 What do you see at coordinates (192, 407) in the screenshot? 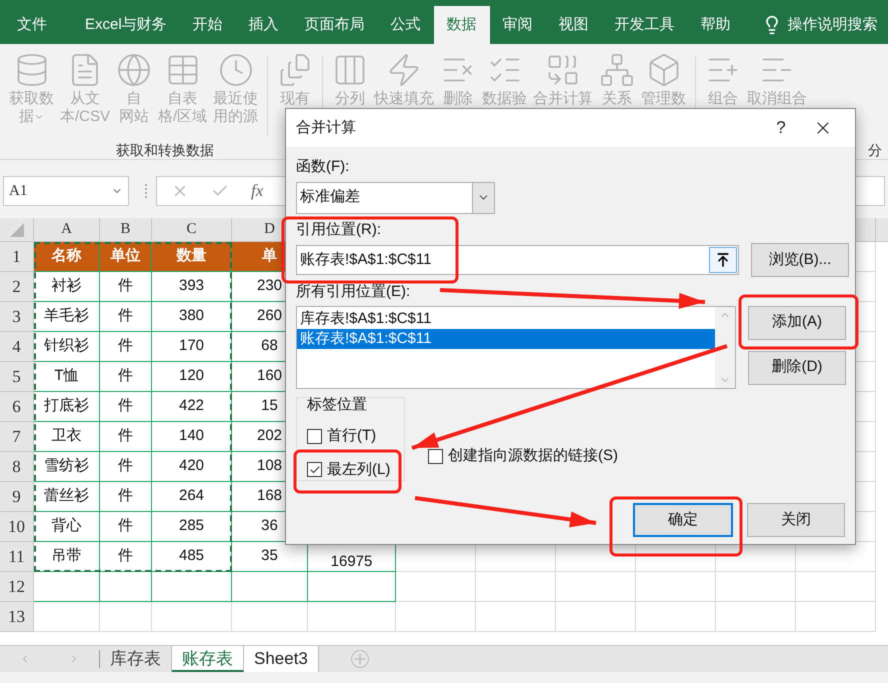
I see `table-cell: 422` at bounding box center [192, 407].